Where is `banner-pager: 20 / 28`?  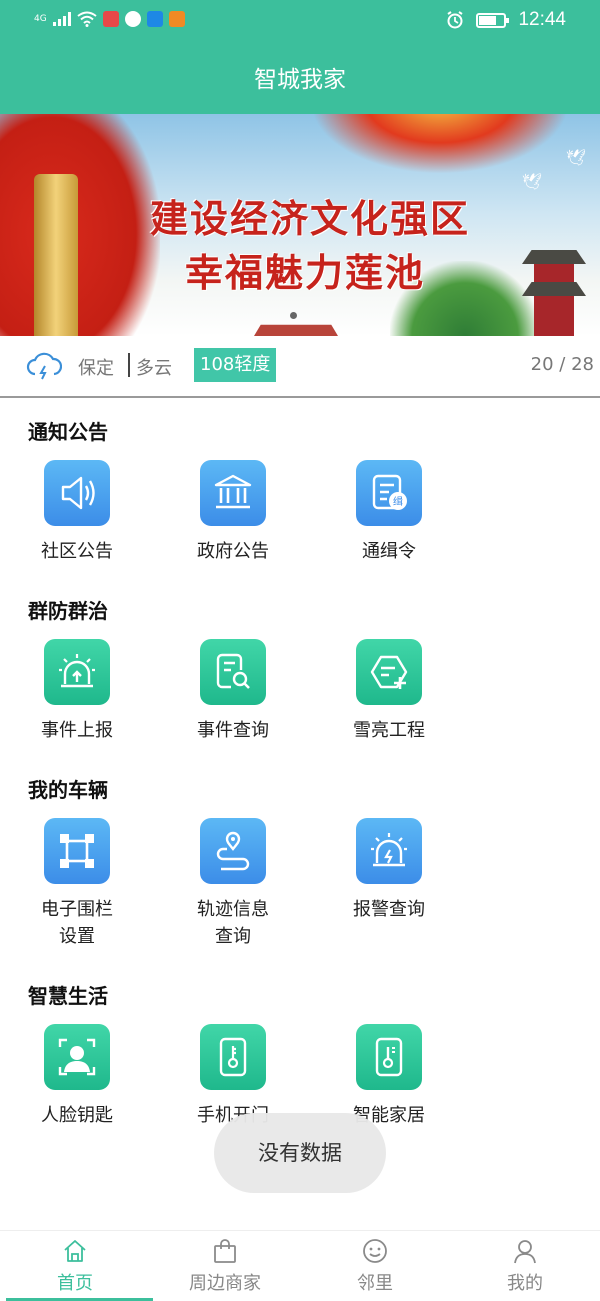 banner-pager: 20 / 28 is located at coordinates (562, 364).